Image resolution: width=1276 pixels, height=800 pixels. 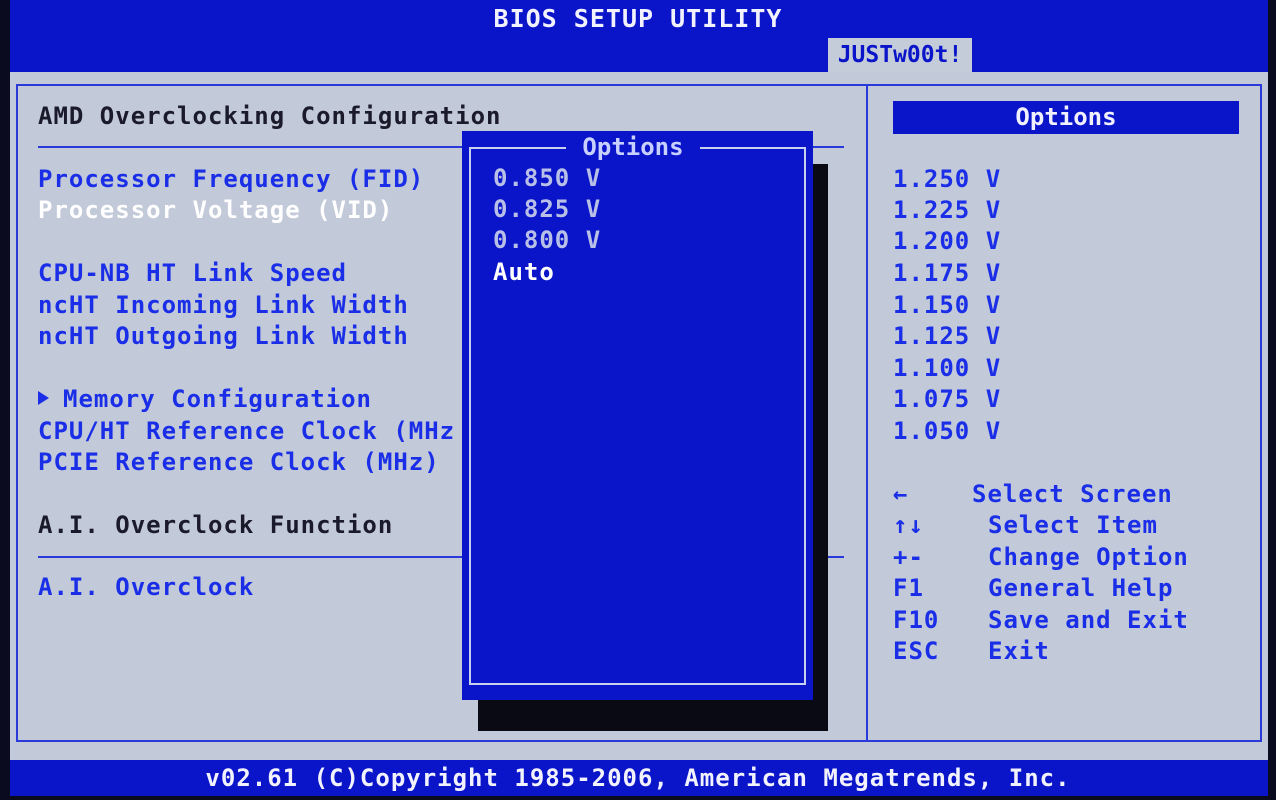 What do you see at coordinates (1088, 557) in the screenshot?
I see `help-text-change-option: Change Option` at bounding box center [1088, 557].